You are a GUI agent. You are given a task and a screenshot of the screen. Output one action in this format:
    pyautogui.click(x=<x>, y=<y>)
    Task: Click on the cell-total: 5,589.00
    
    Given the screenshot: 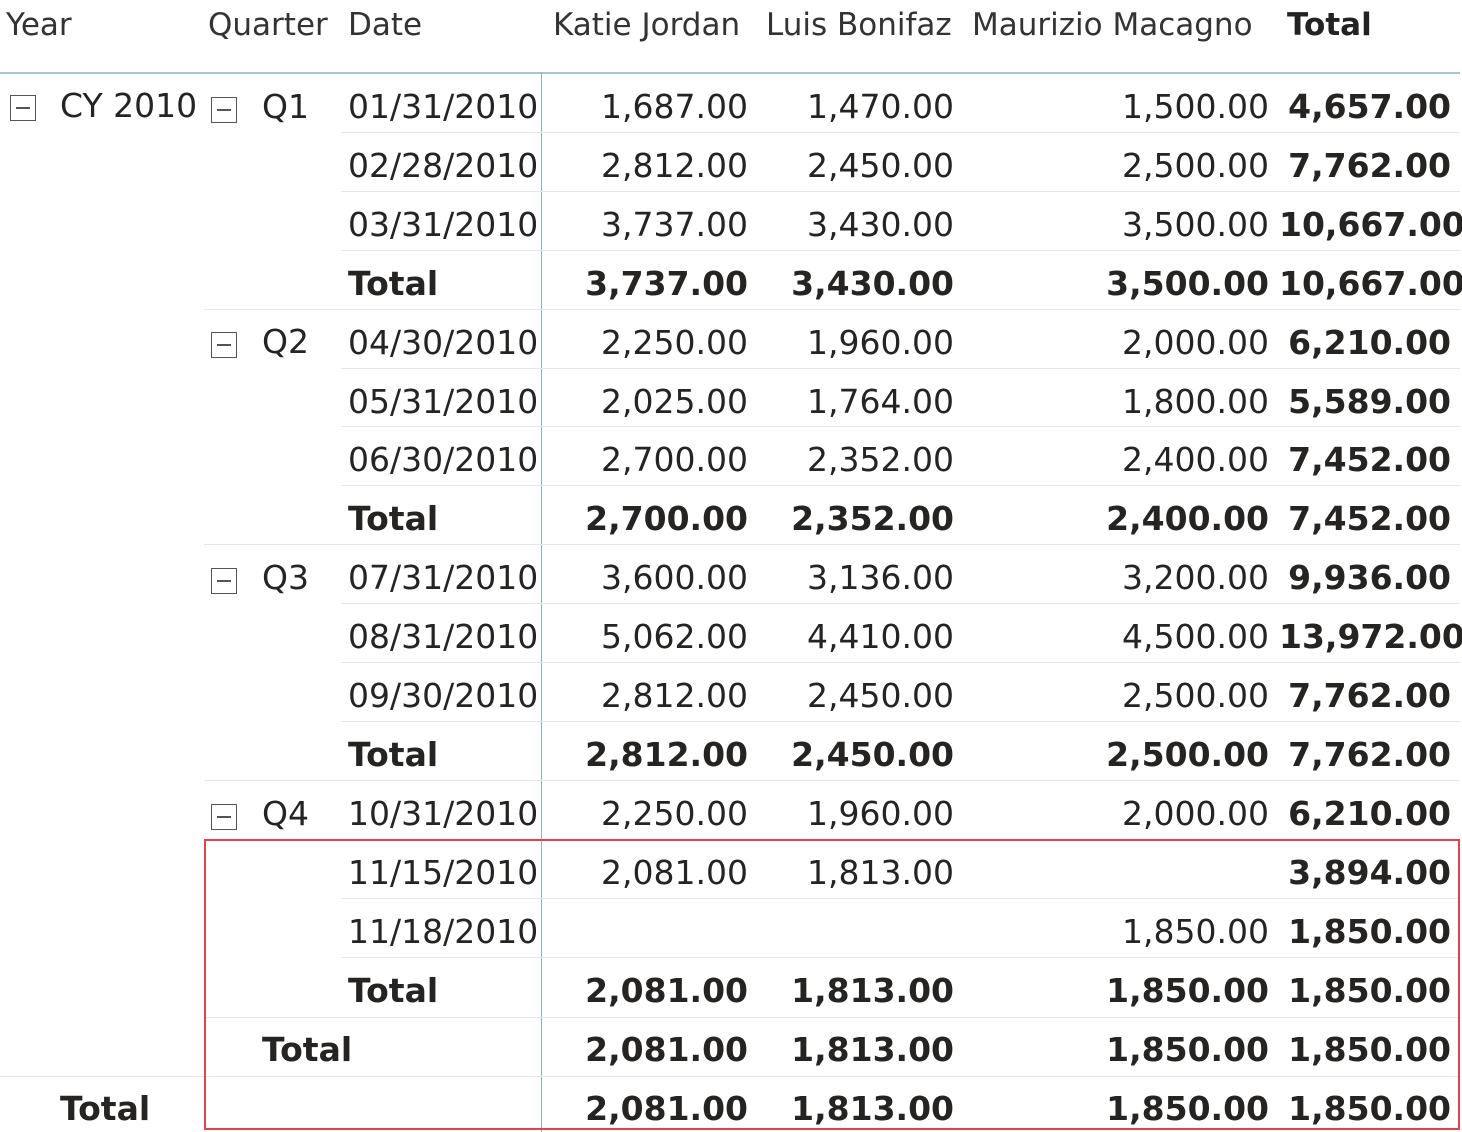 What is the action you would take?
    pyautogui.click(x=1369, y=401)
    